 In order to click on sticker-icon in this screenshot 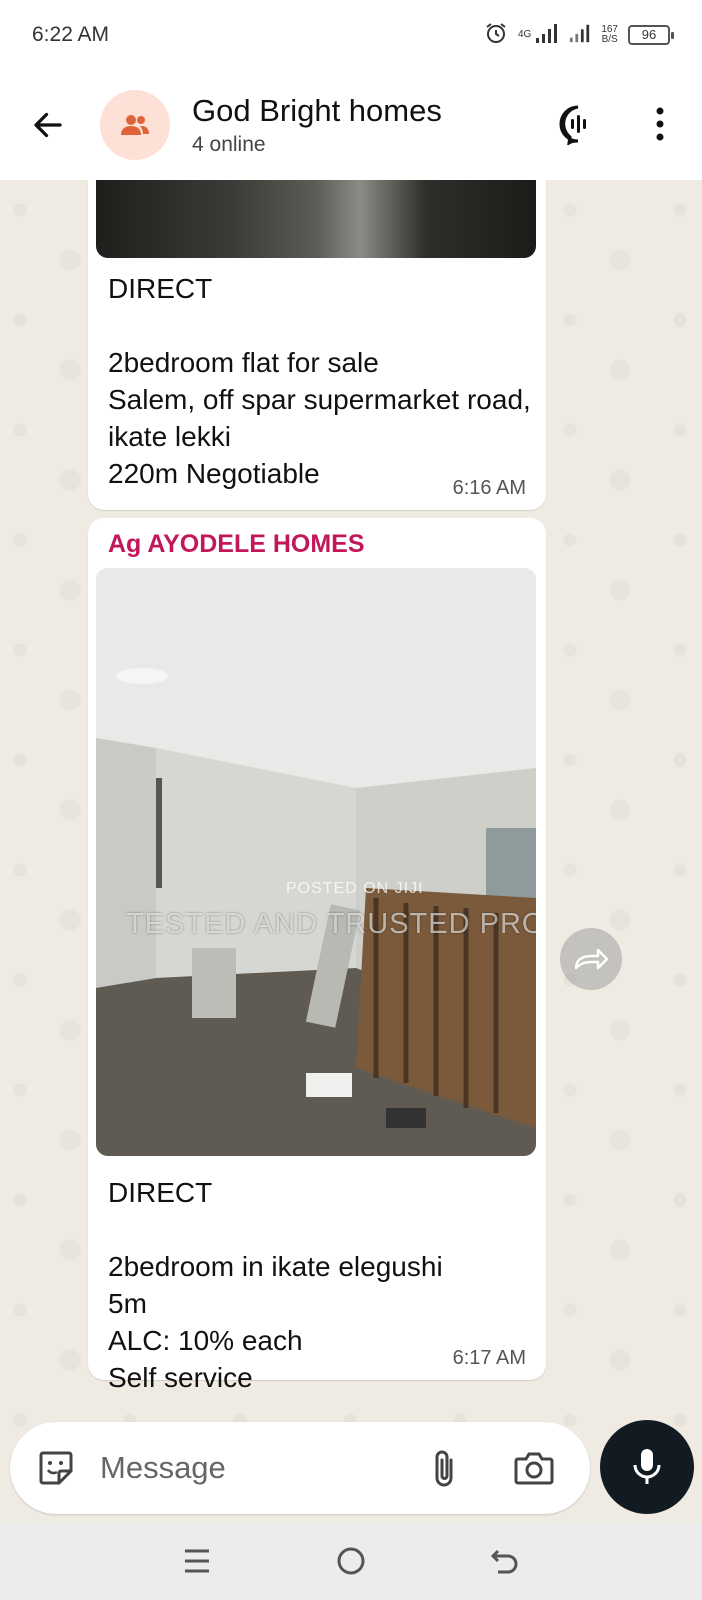, I will do `click(56, 1468)`.